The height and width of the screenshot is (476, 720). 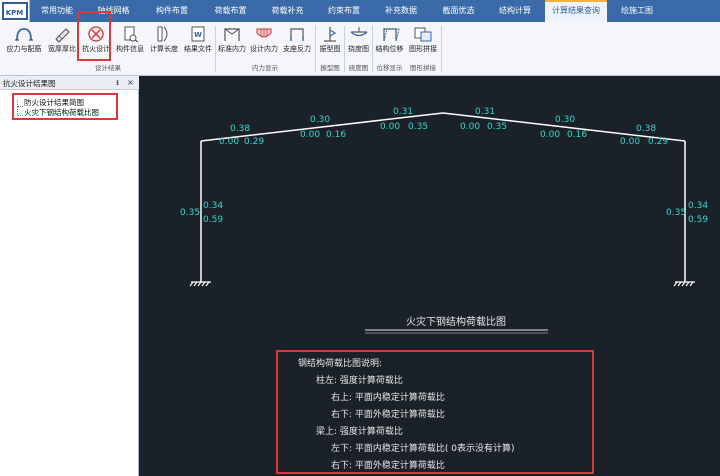 I want to click on tool-label: 计算长度, so click(x=164, y=49).